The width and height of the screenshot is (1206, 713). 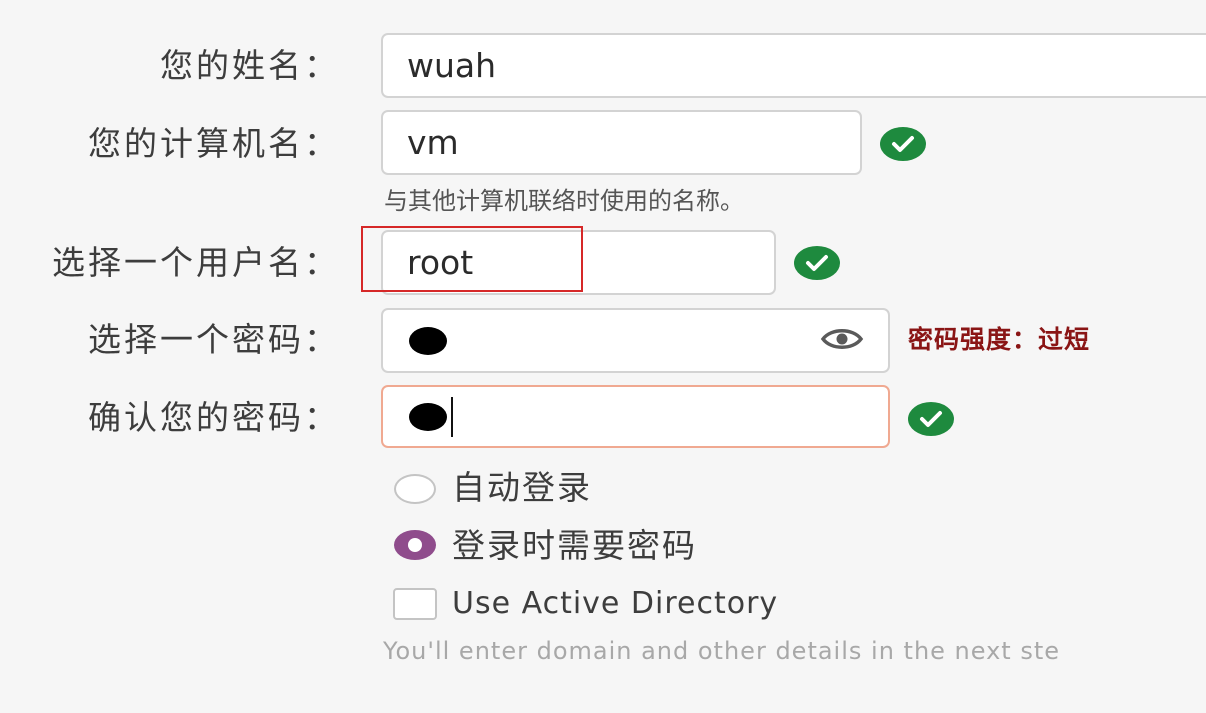 I want to click on eye-icon, so click(x=842, y=339).